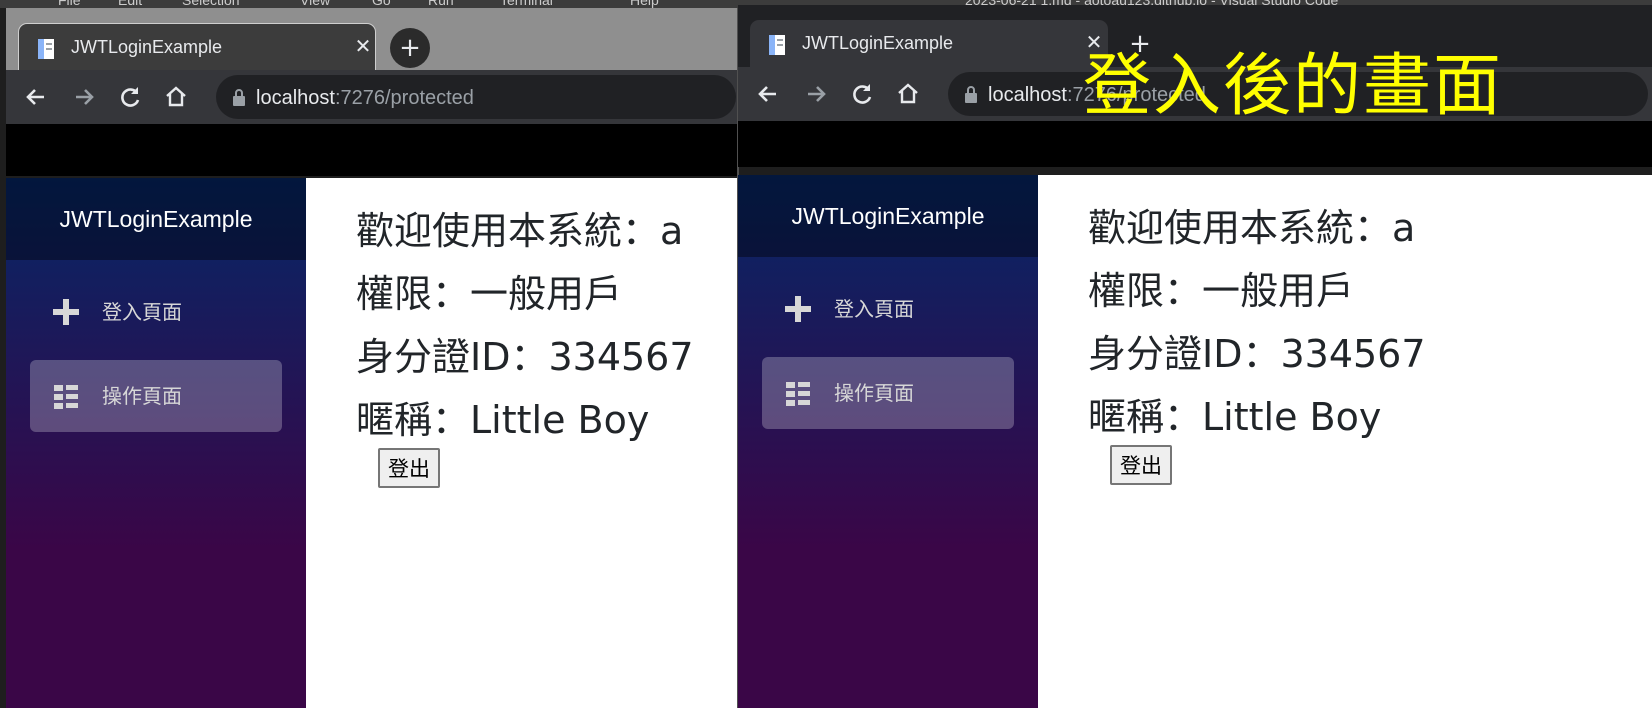 Image resolution: width=1652 pixels, height=708 pixels. I want to click on vscode-menu-selection: Selection, so click(211, 4).